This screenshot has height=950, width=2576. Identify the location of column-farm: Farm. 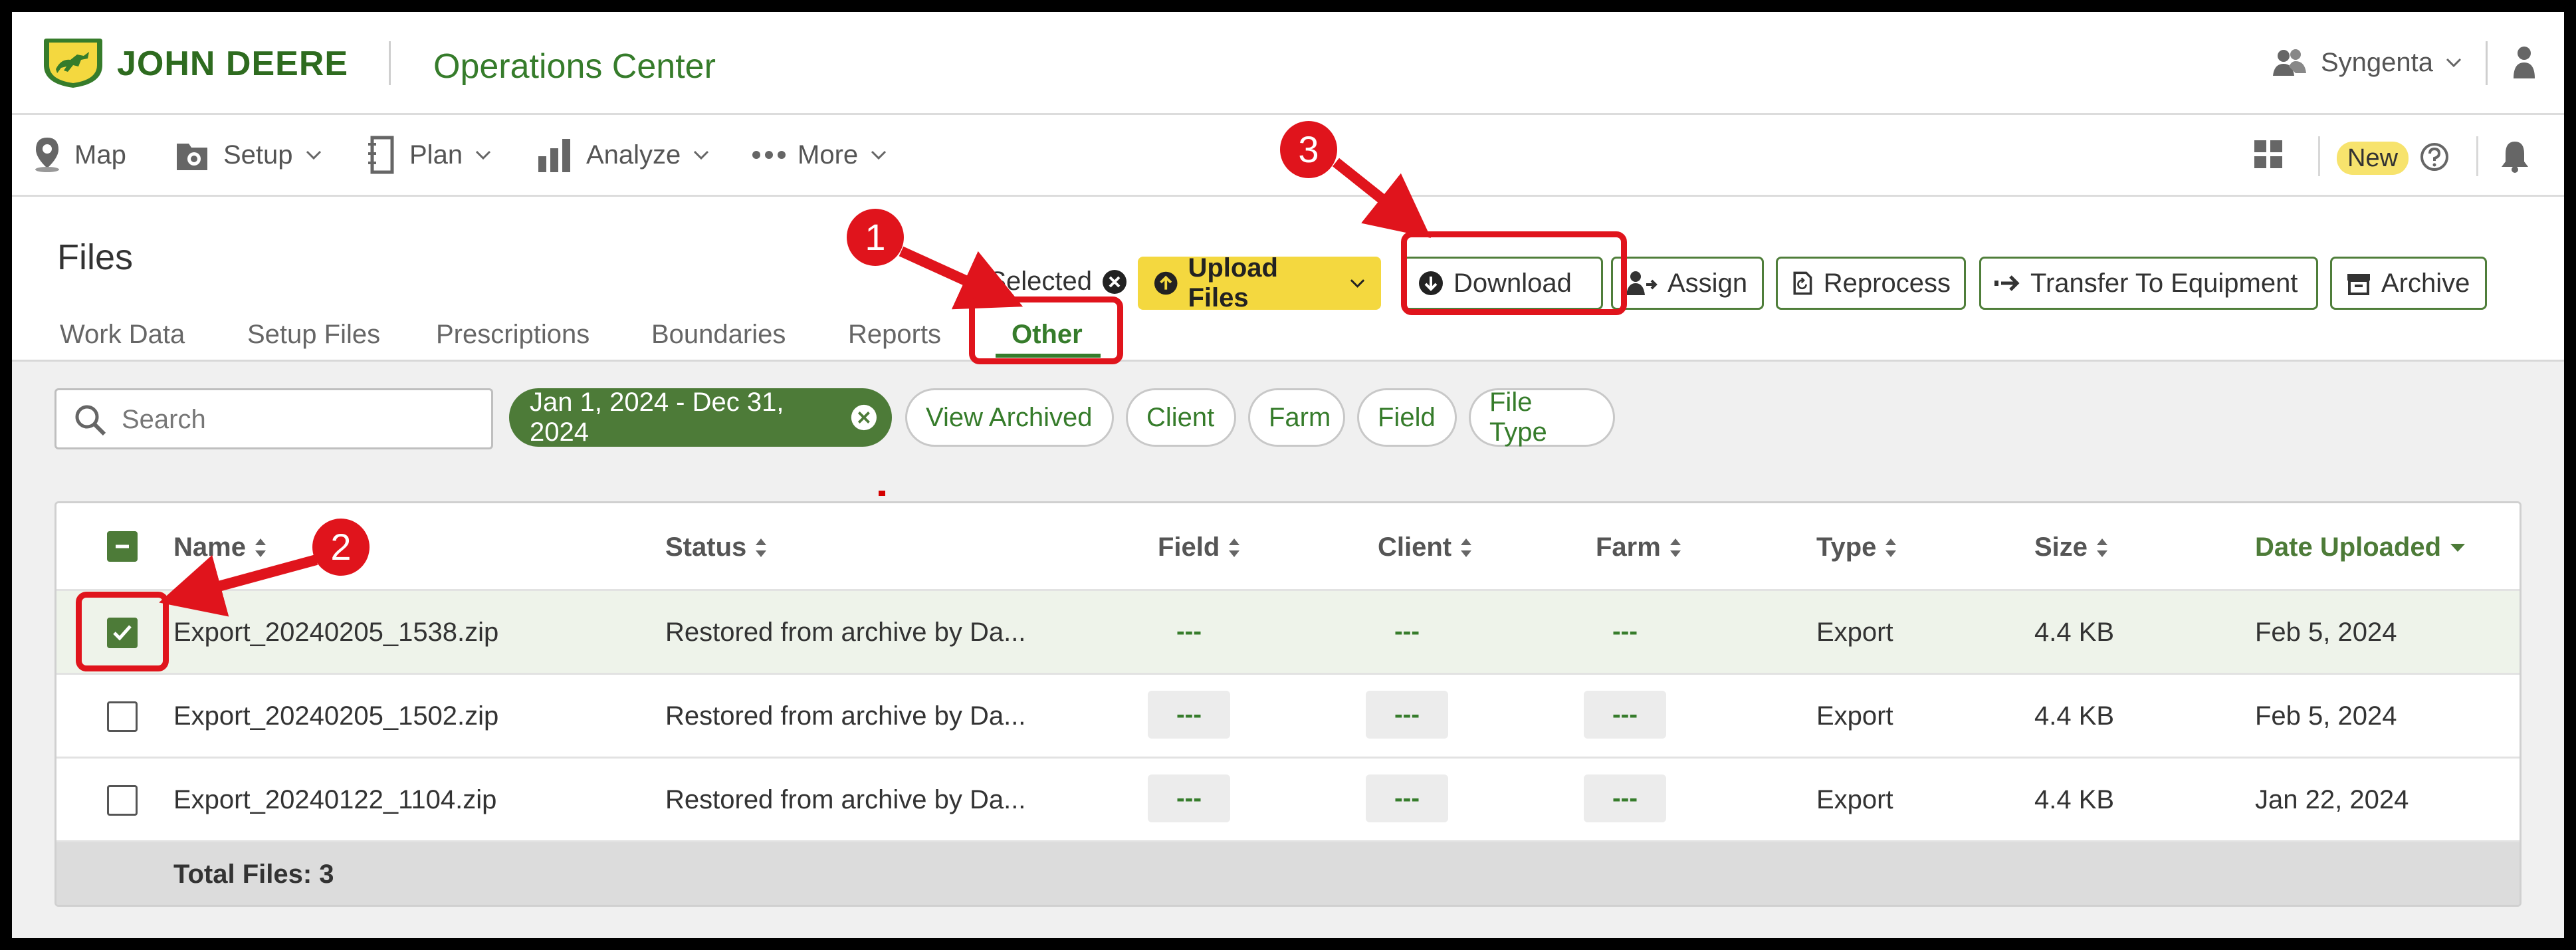
(1639, 547).